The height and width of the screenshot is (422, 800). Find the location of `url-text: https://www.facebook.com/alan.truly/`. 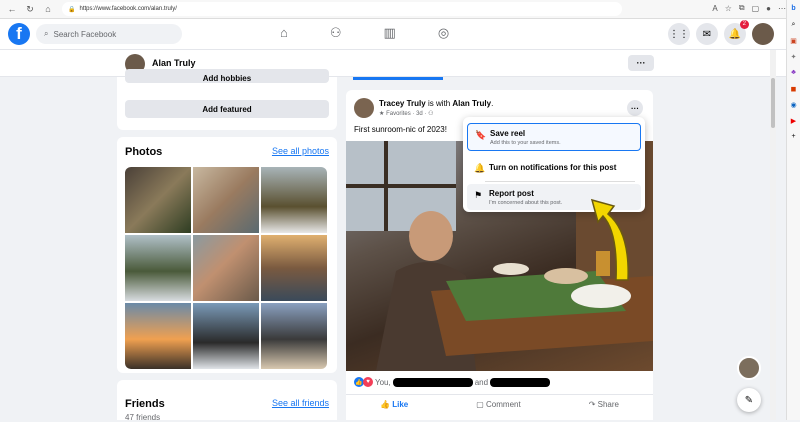

url-text: https://www.facebook.com/alan.truly/ is located at coordinates (128, 9).